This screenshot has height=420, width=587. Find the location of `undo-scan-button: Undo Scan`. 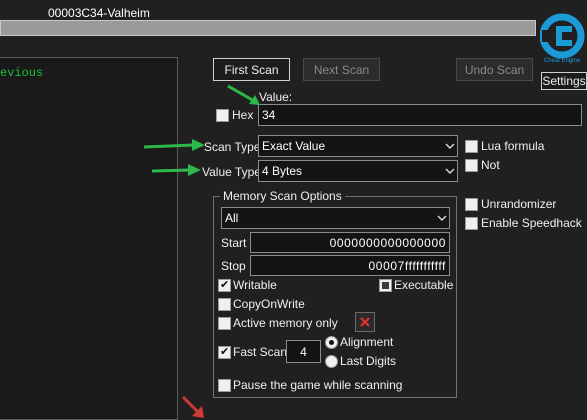

undo-scan-button: Undo Scan is located at coordinates (494, 69).